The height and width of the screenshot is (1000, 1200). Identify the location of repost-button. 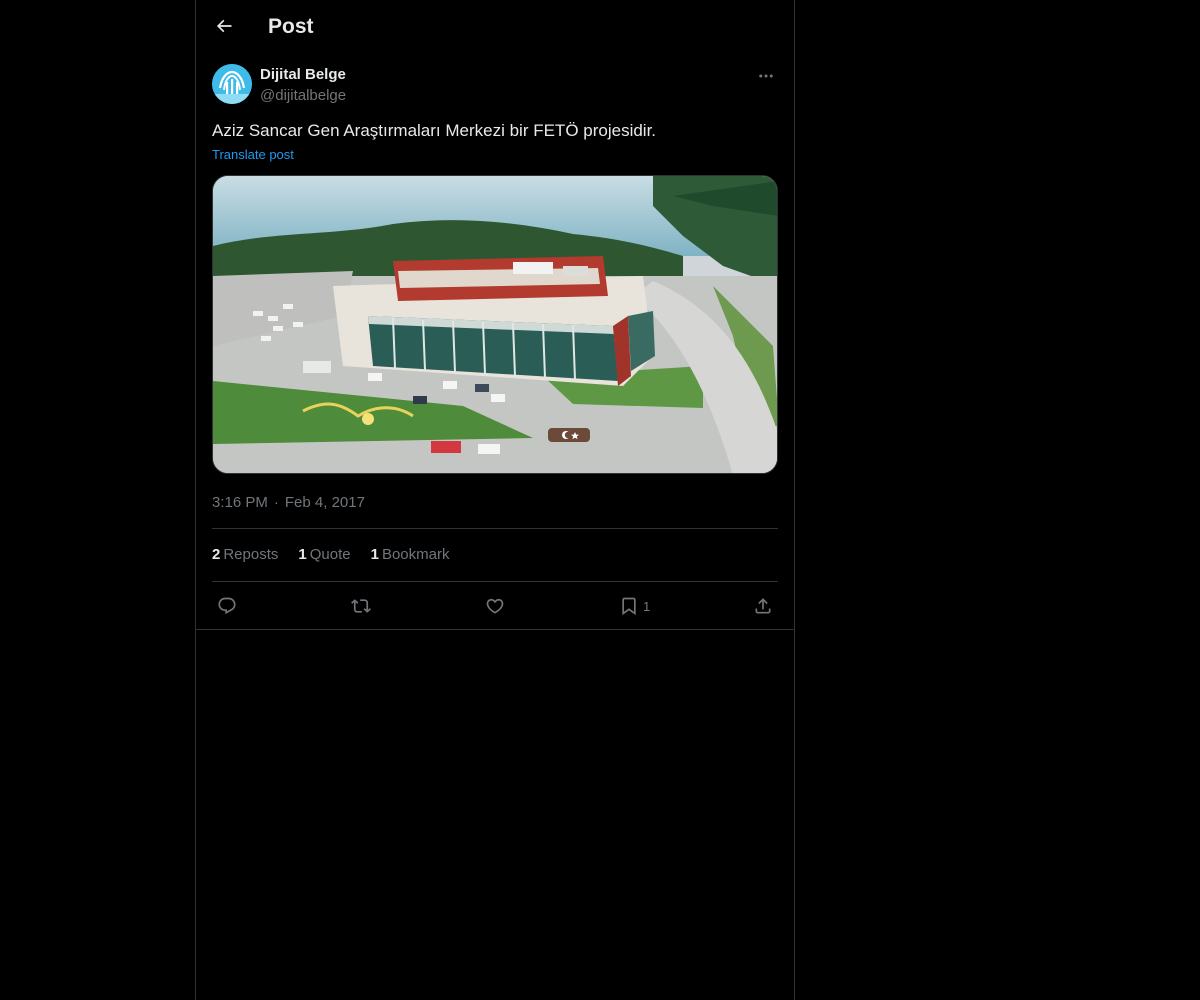
(361, 606).